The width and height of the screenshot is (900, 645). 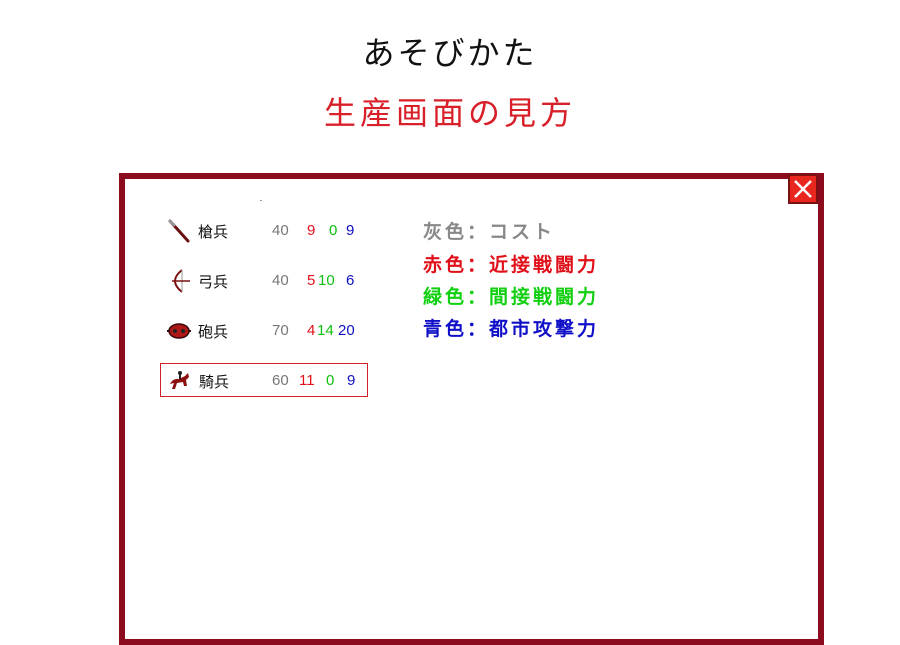 What do you see at coordinates (264, 231) in the screenshot?
I see `unit-row-spearman: 槍兵 40 9 0 9` at bounding box center [264, 231].